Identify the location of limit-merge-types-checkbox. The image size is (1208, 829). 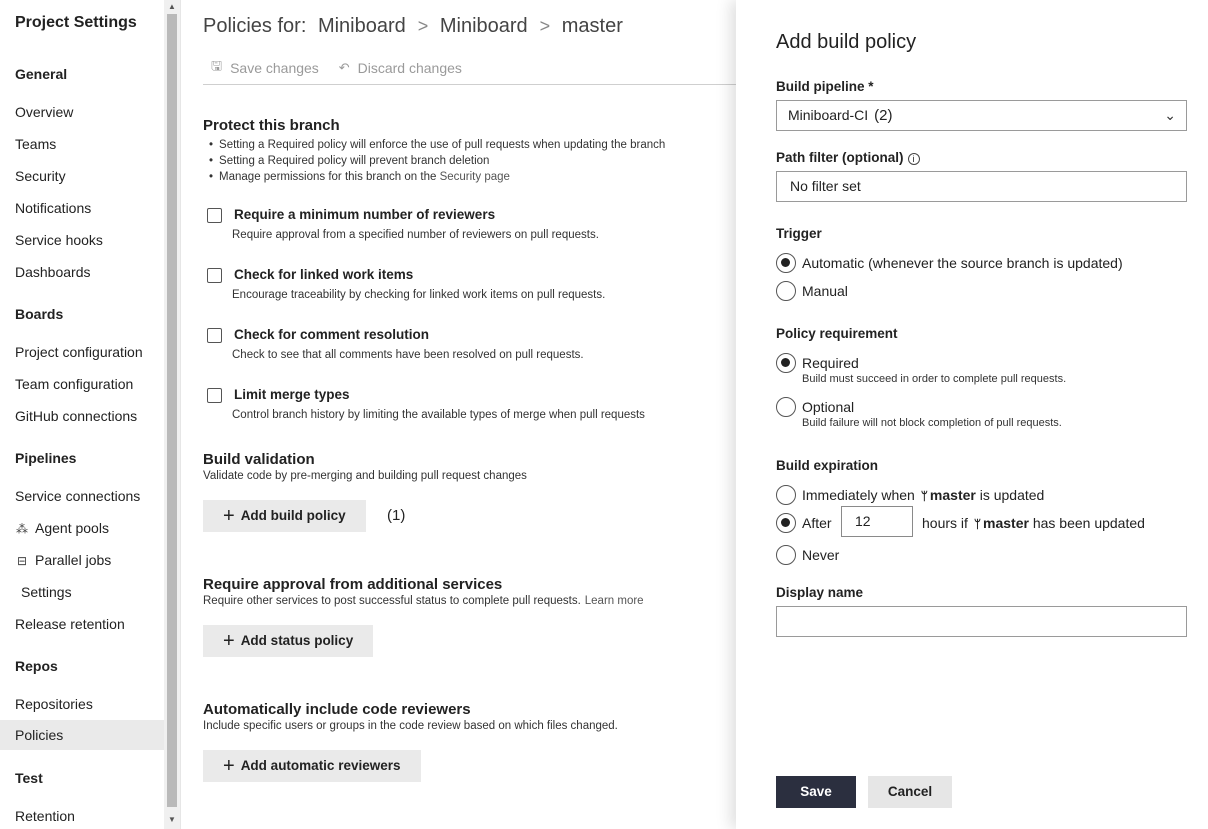
(214, 395).